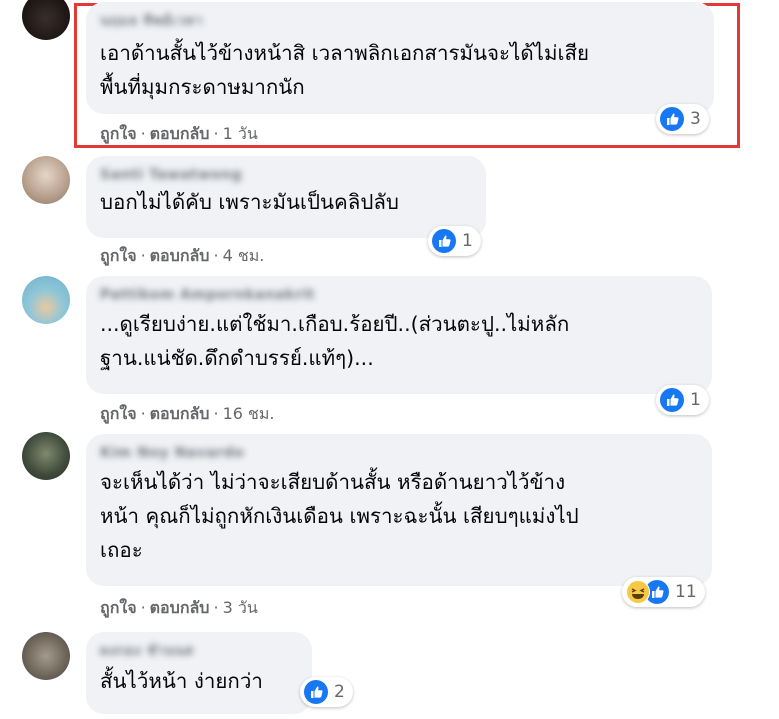 The height and width of the screenshot is (719, 779). I want to click on haha-icon, so click(638, 592).